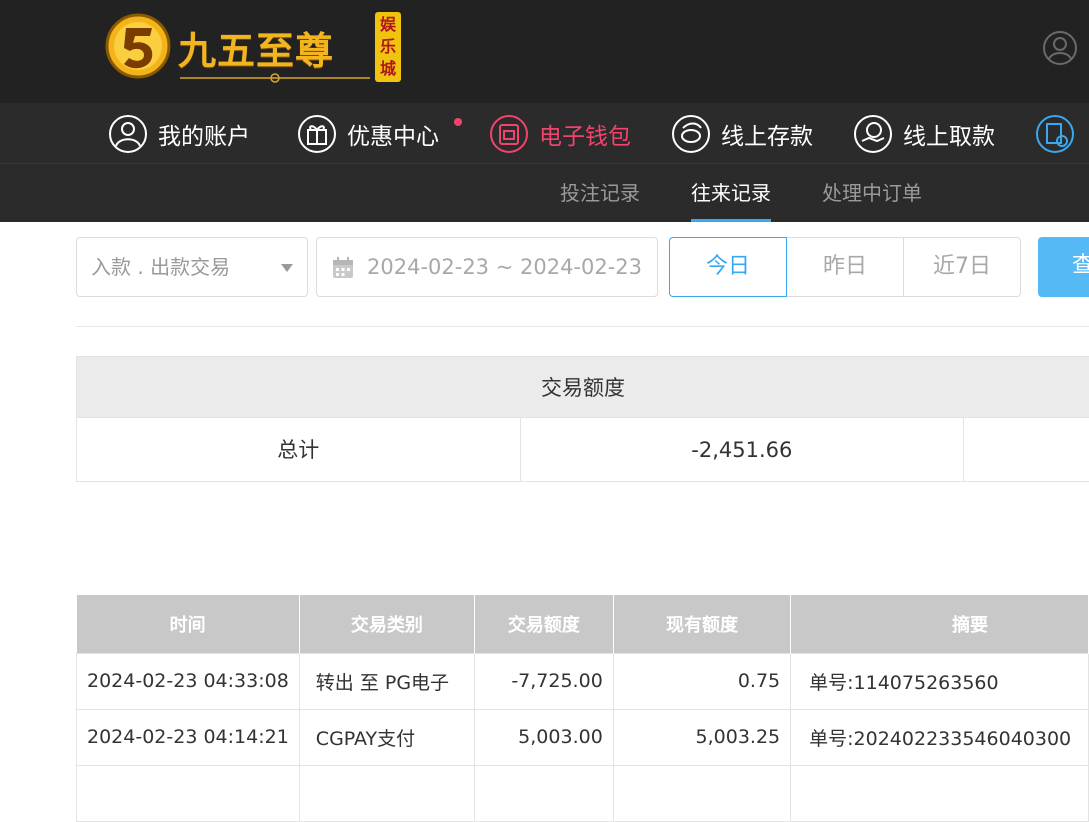 This screenshot has height=822, width=1089. What do you see at coordinates (939, 624) in the screenshot?
I see `col-summary: 摘要` at bounding box center [939, 624].